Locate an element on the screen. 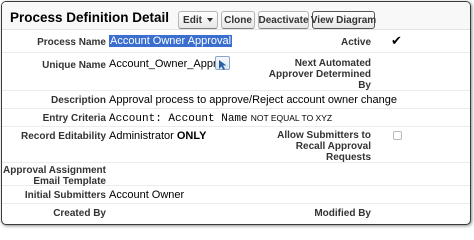 Image resolution: width=474 pixels, height=240 pixels. allow-recall-label-line1: Allow Submitters to is located at coordinates (324, 135).